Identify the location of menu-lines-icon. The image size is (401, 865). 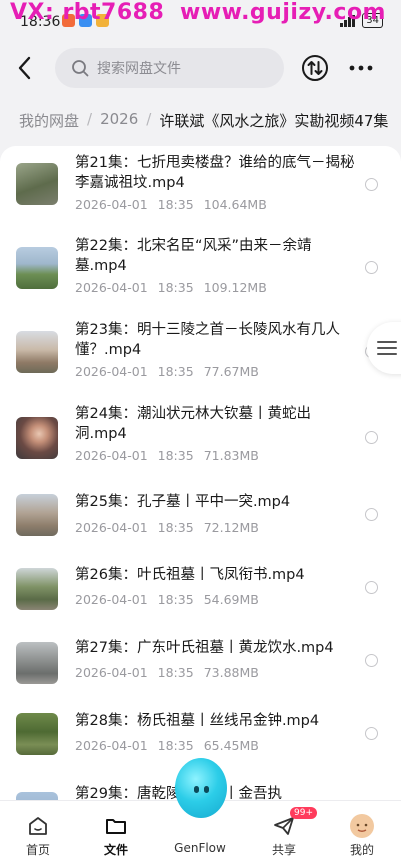
(387, 348).